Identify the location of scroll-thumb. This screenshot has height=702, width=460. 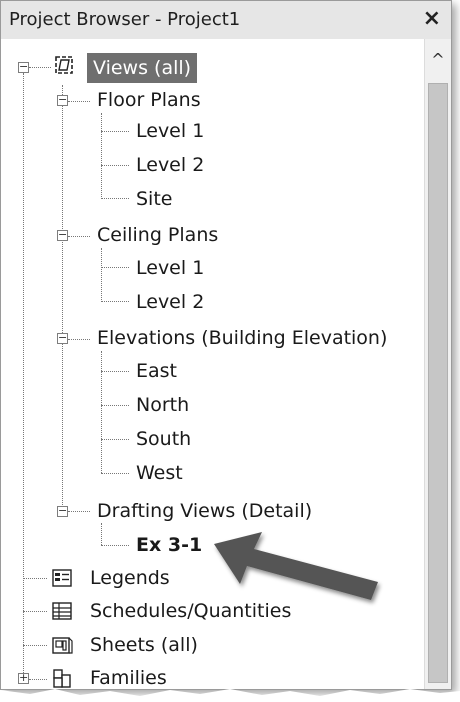
(438, 383).